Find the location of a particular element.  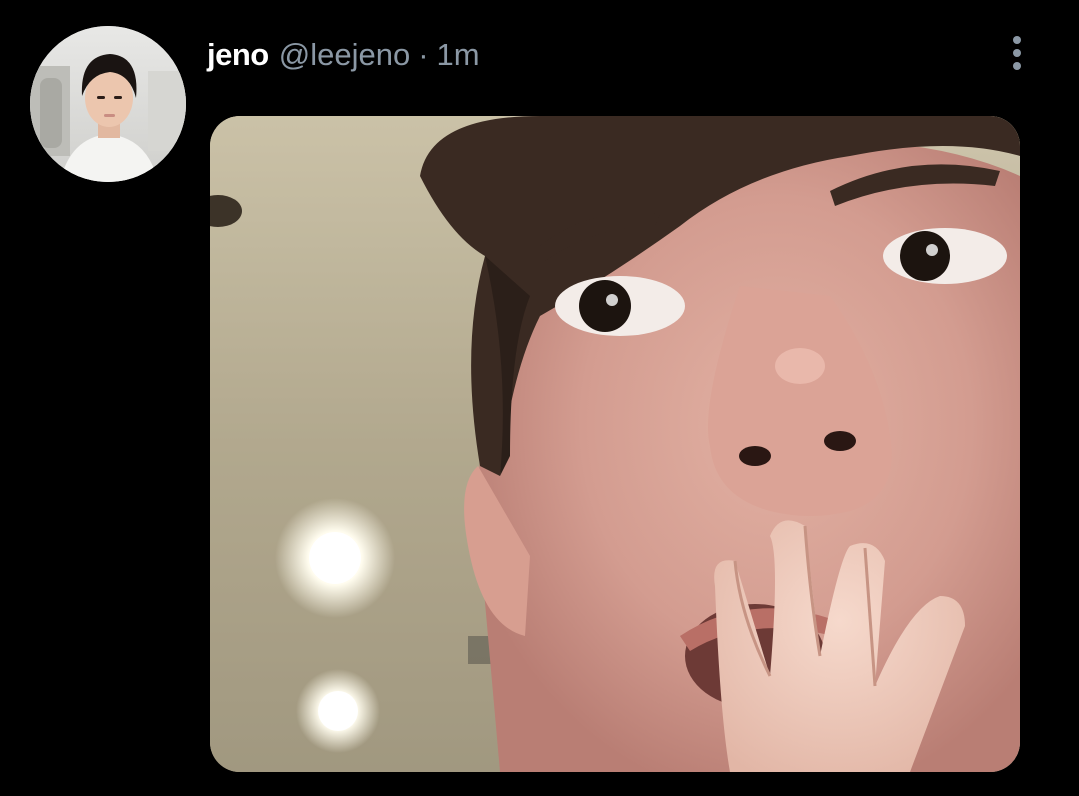

username-handle: @leejeno is located at coordinates (344, 55).